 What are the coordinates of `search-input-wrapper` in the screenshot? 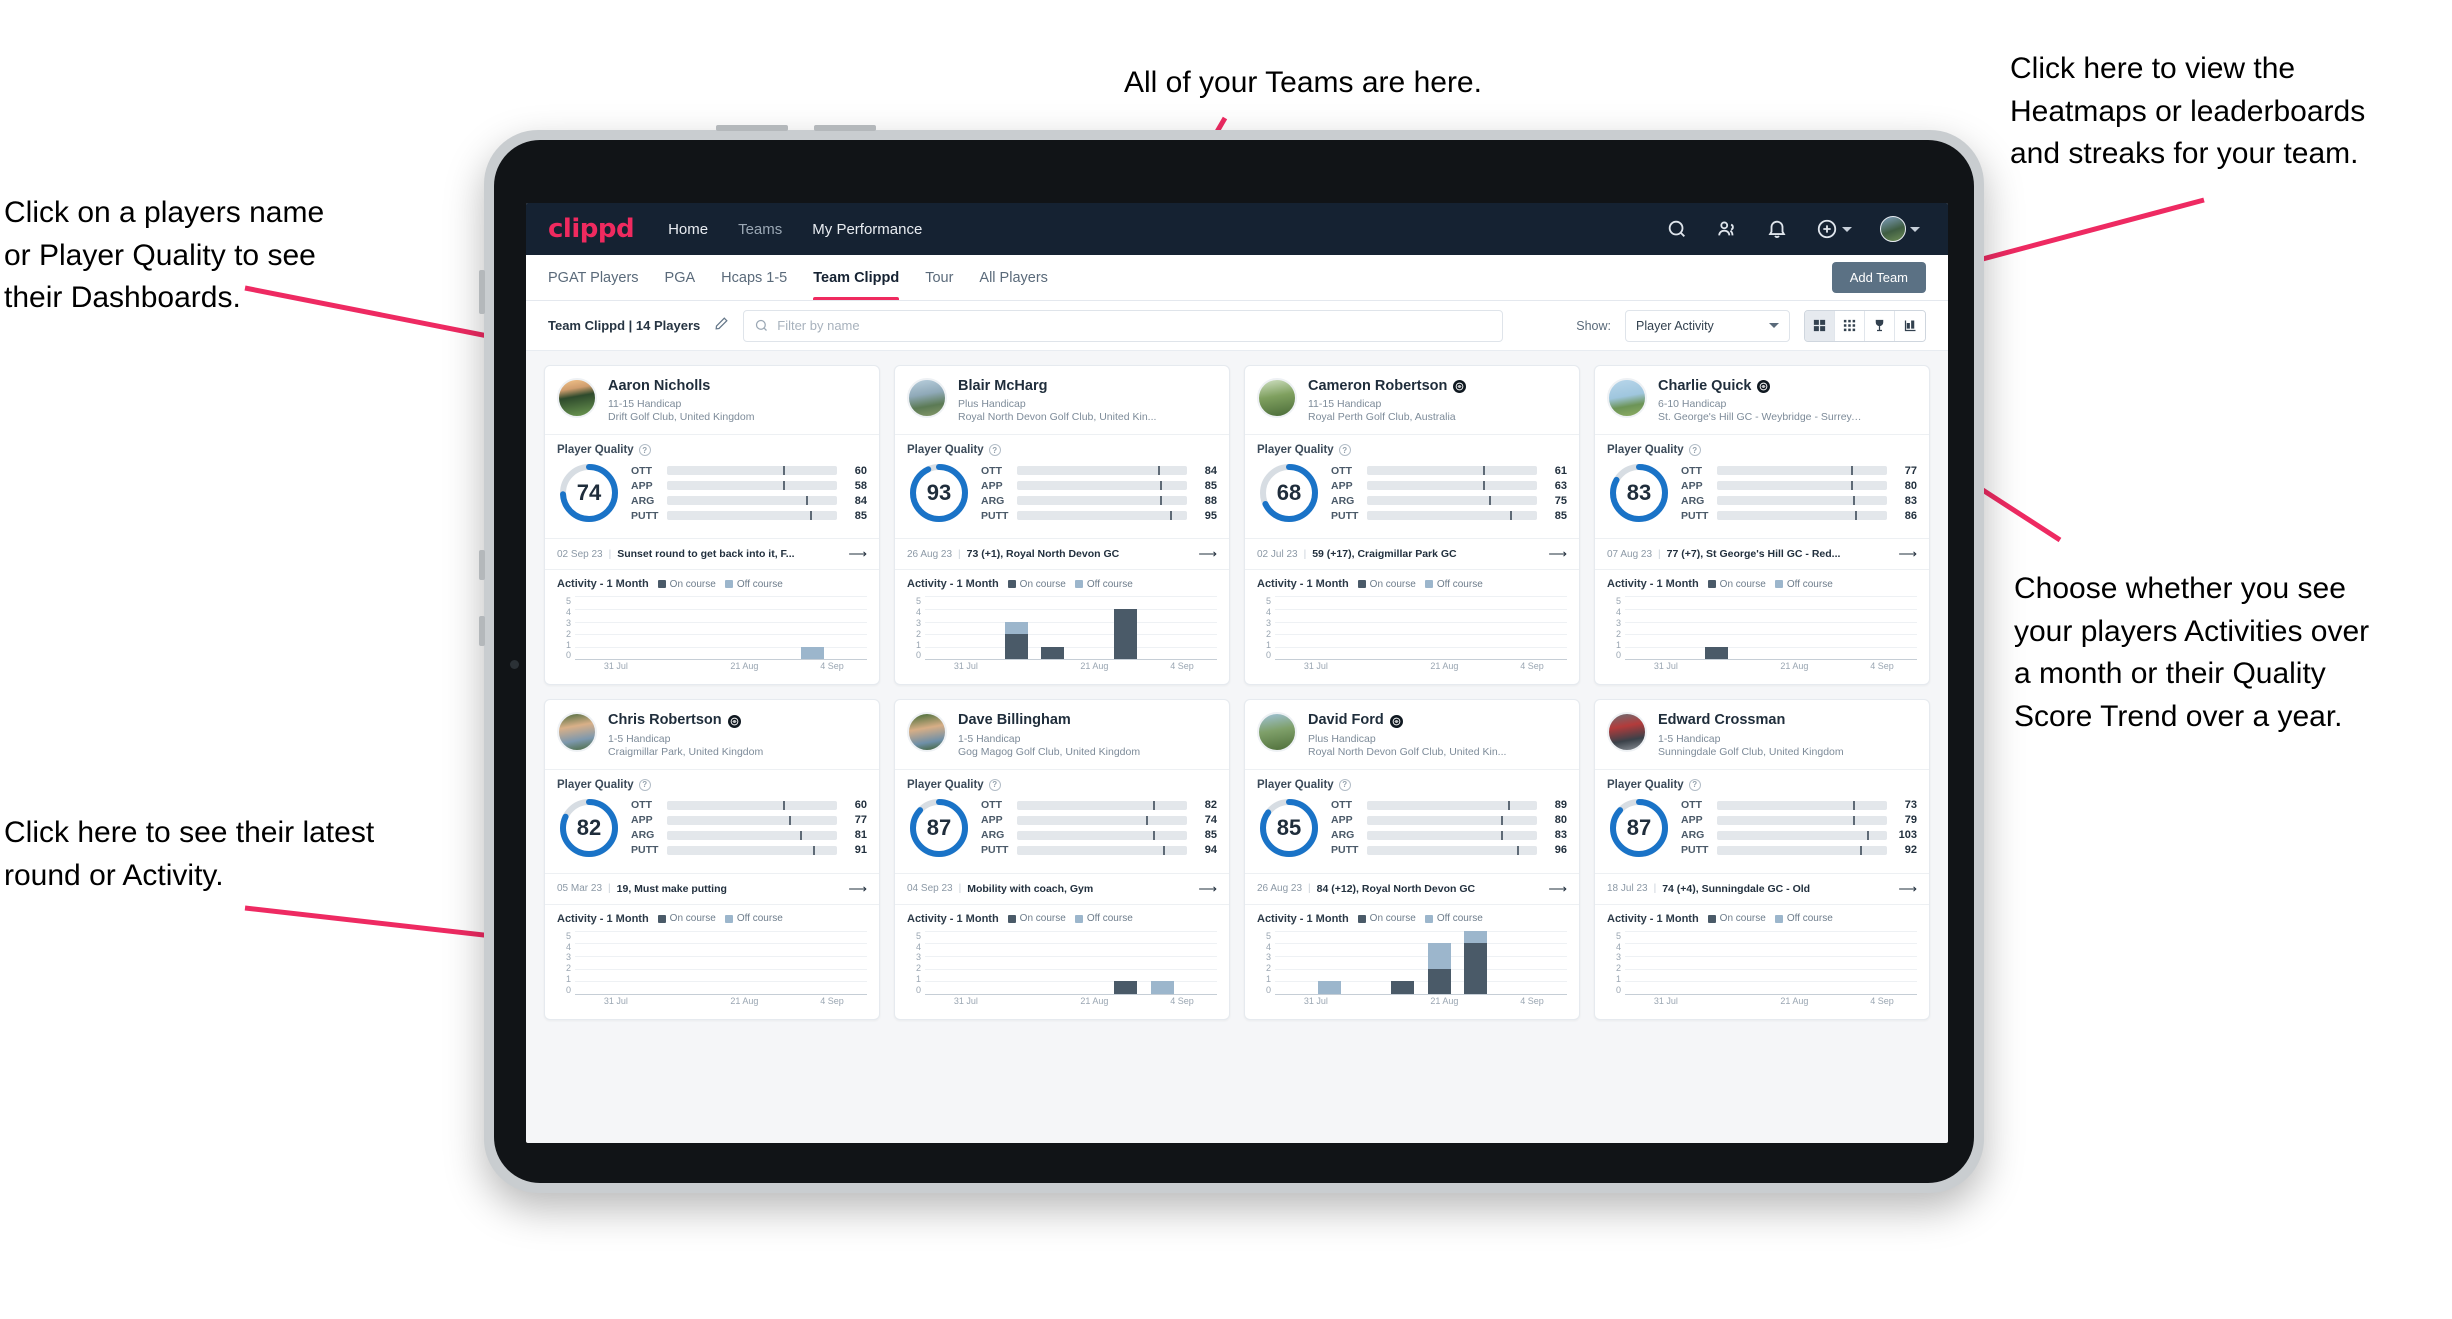 It's located at (1123, 325).